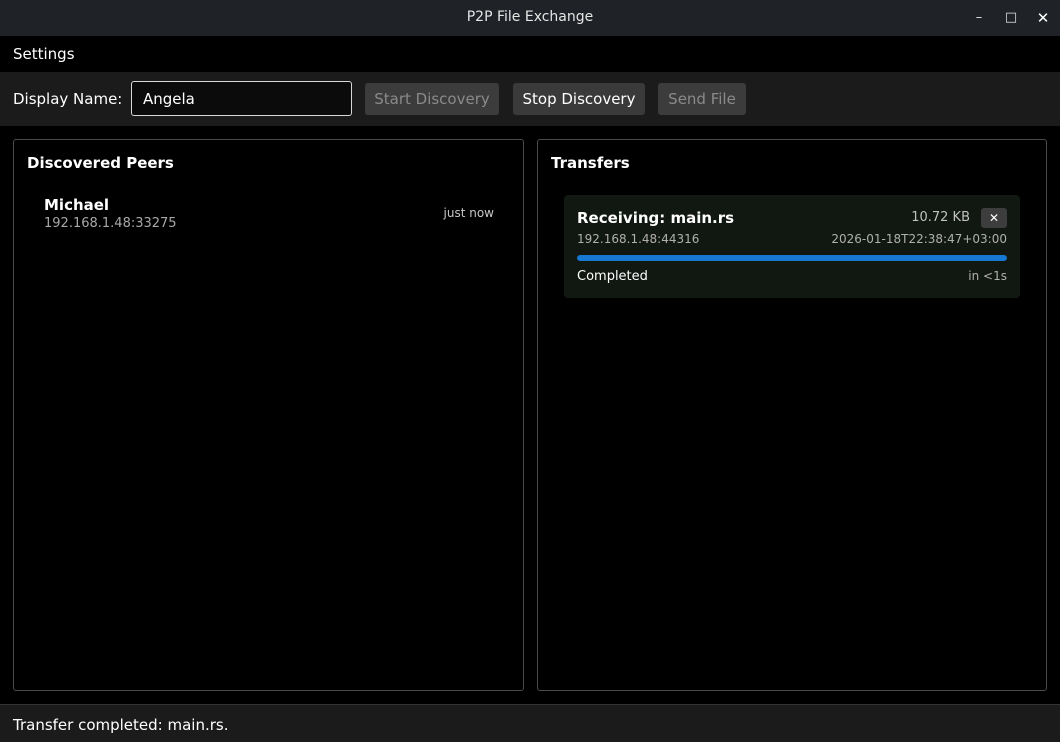 This screenshot has height=742, width=1060. Describe the element at coordinates (590, 163) in the screenshot. I see `transfers-panel-title: Transfers` at that location.